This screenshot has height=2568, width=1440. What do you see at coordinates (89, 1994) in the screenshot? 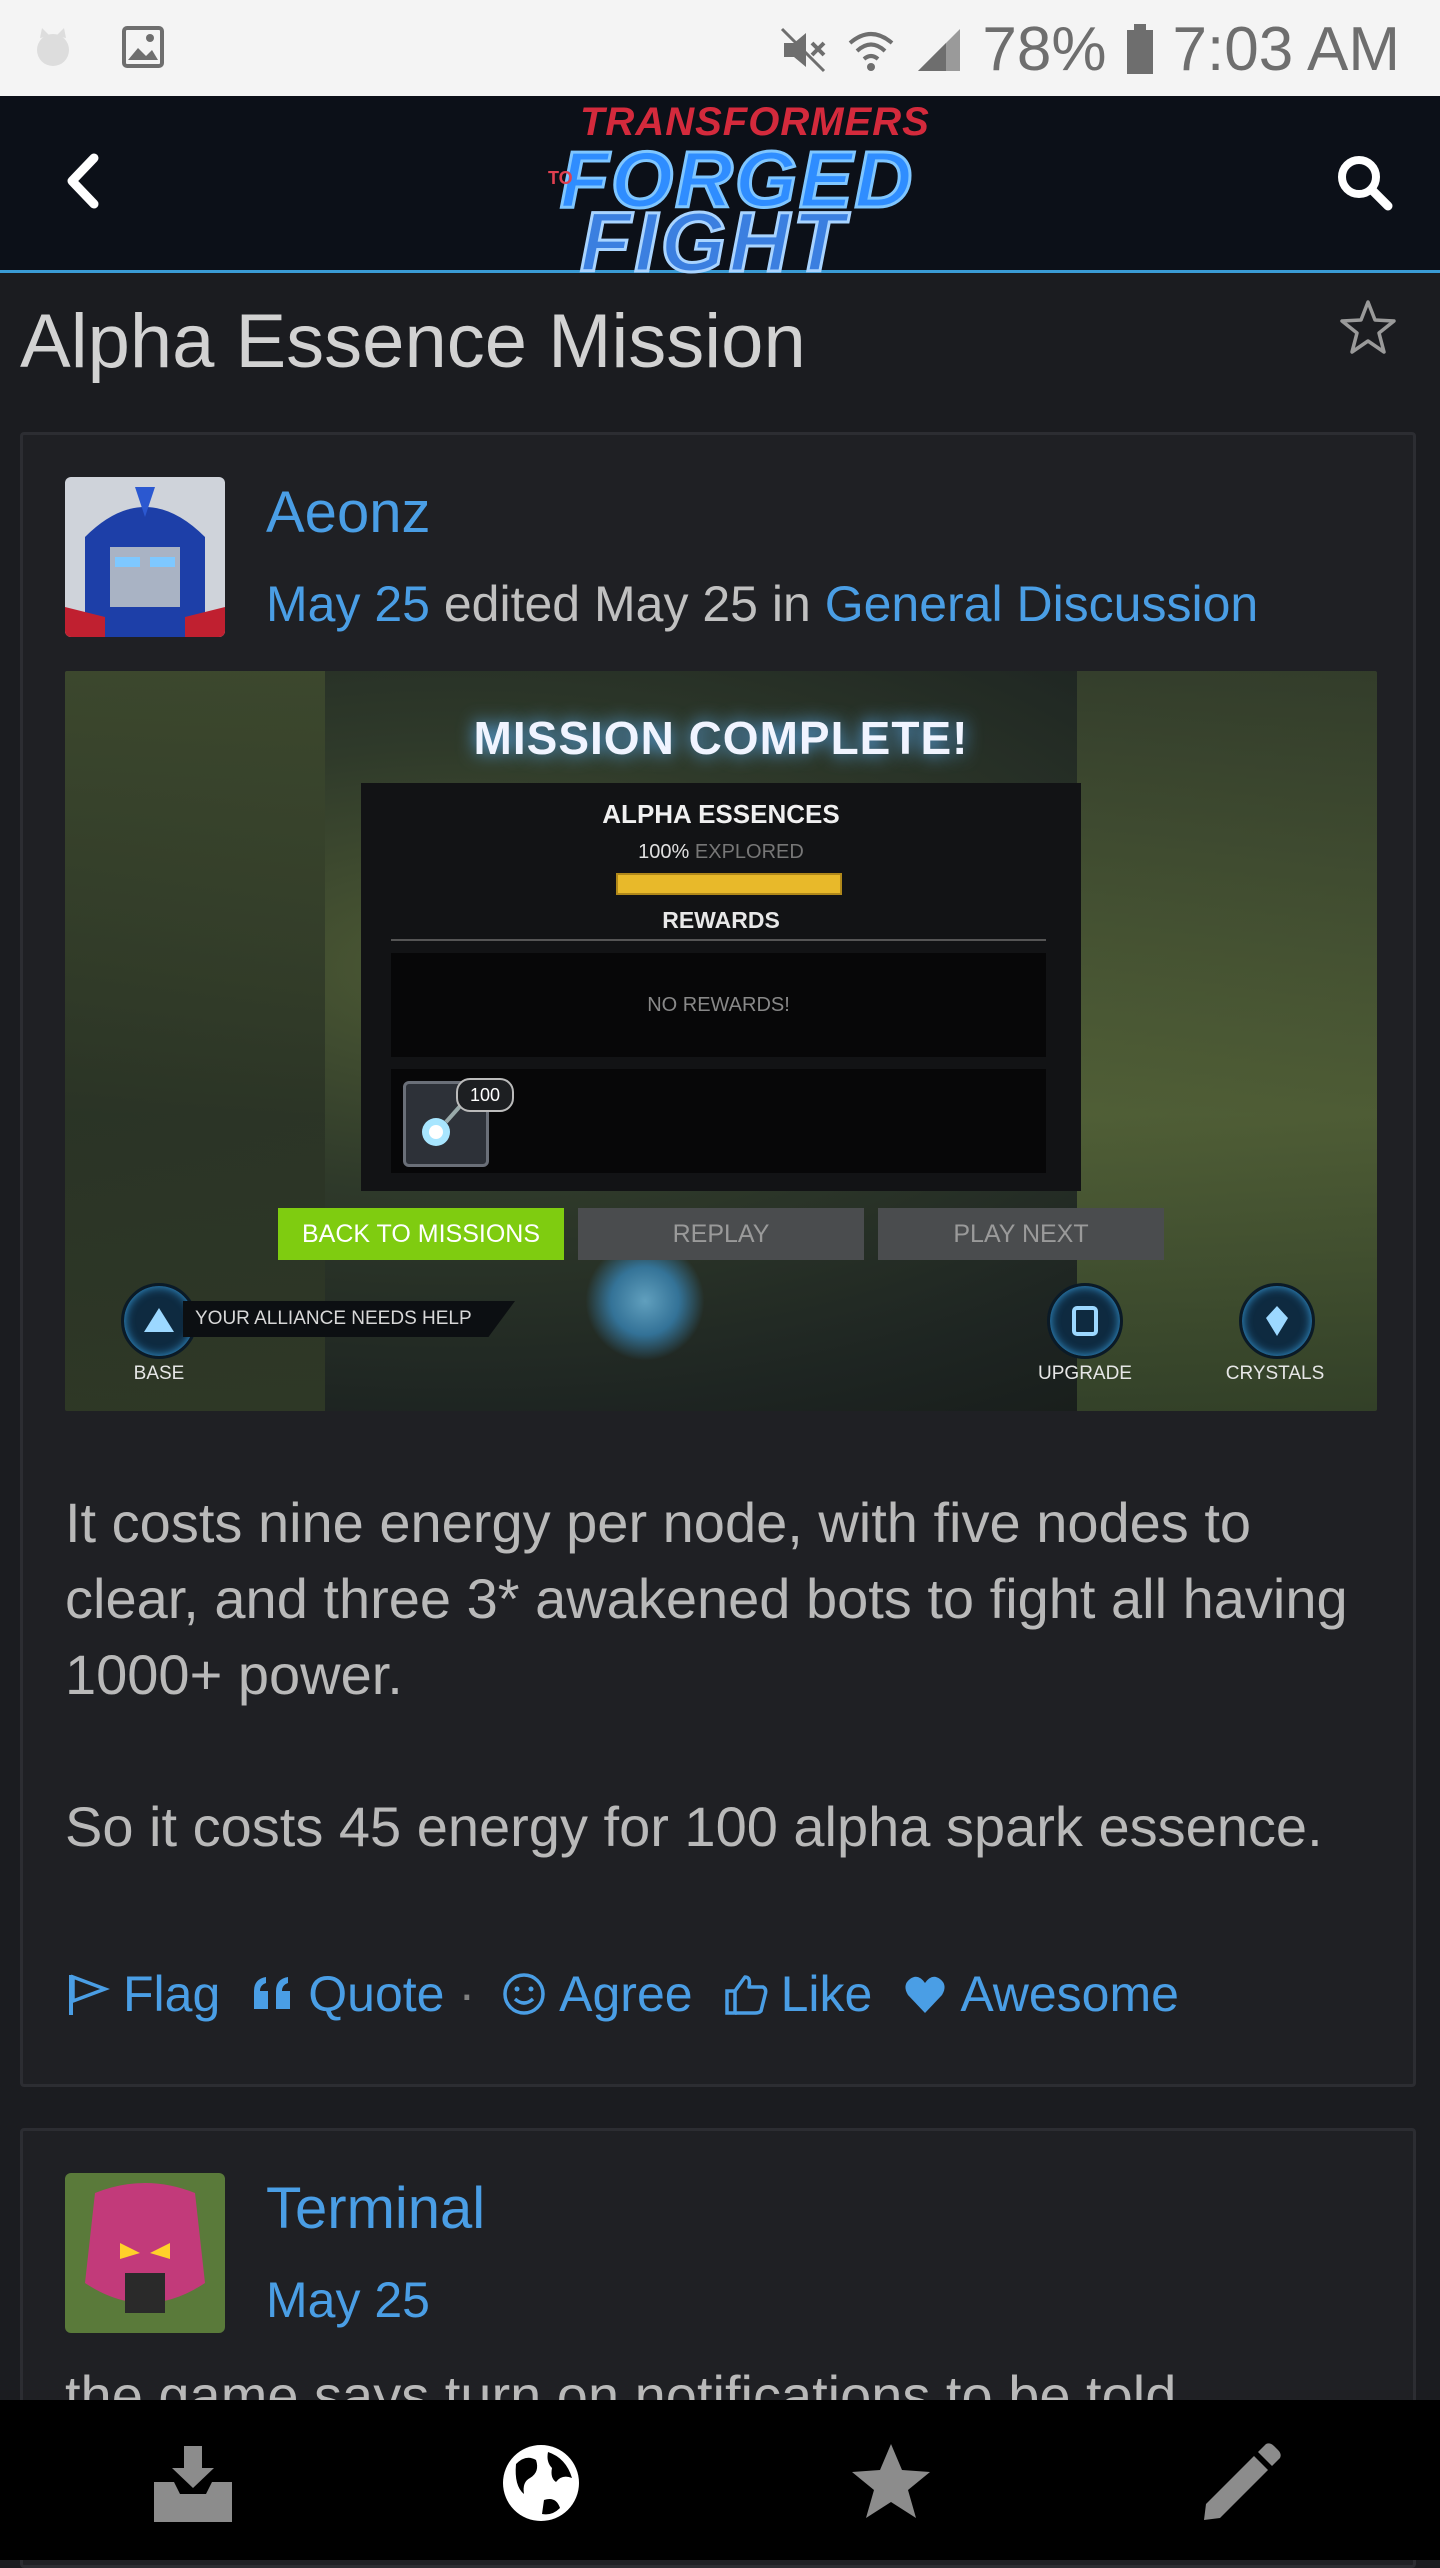
I see `flag-icon` at bounding box center [89, 1994].